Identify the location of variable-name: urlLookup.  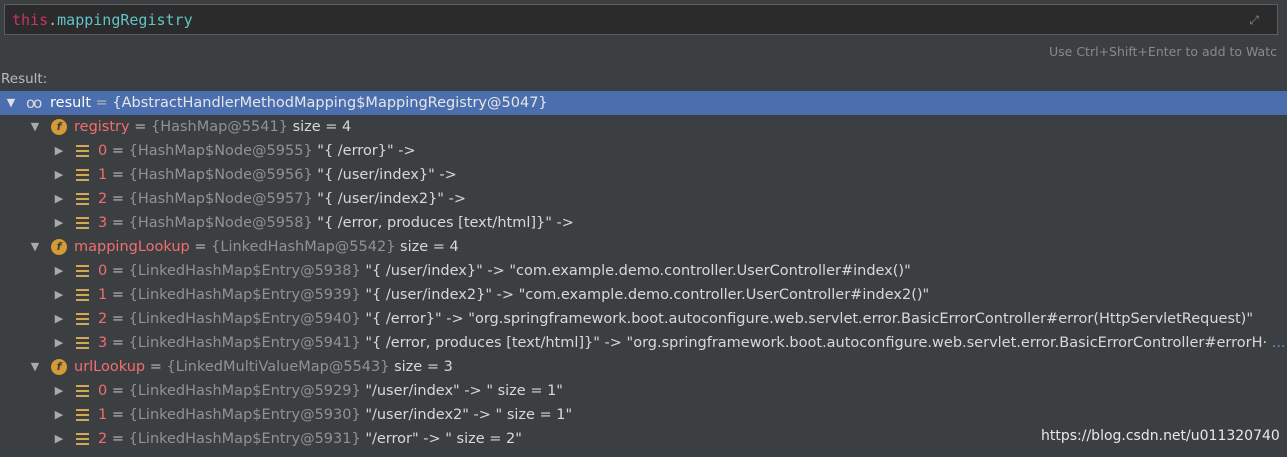
(110, 367).